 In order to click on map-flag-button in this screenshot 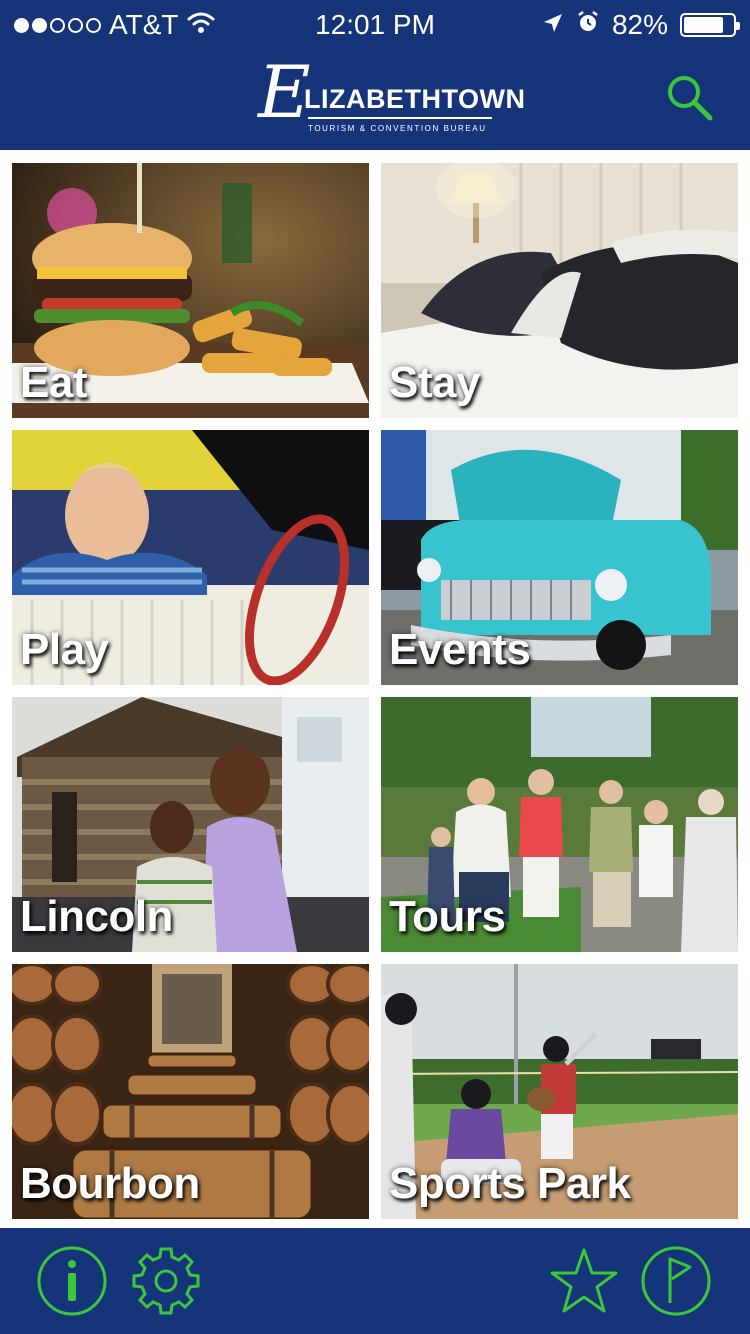, I will do `click(676, 1283)`.